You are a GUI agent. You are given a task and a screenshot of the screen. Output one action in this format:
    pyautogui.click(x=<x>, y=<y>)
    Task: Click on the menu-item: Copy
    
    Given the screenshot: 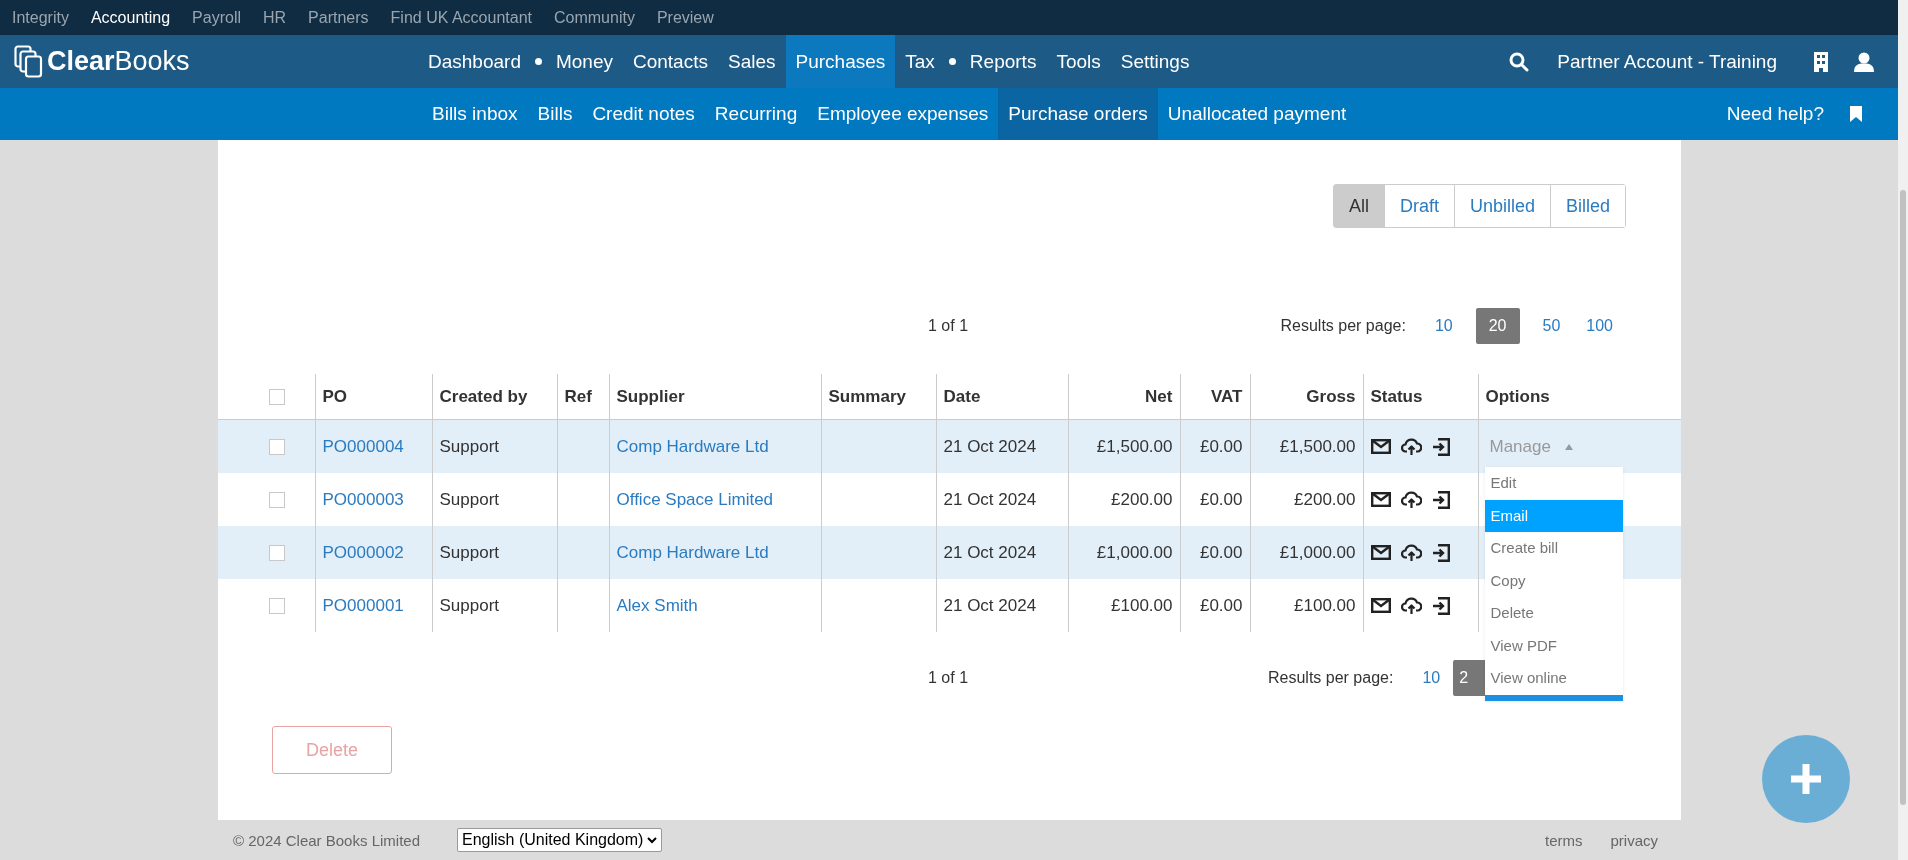 What is the action you would take?
    pyautogui.click(x=1553, y=580)
    